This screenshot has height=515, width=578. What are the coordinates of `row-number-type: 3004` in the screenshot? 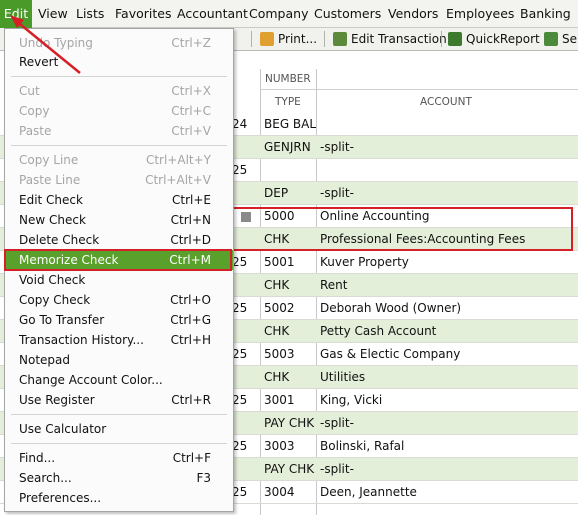 It's located at (279, 492).